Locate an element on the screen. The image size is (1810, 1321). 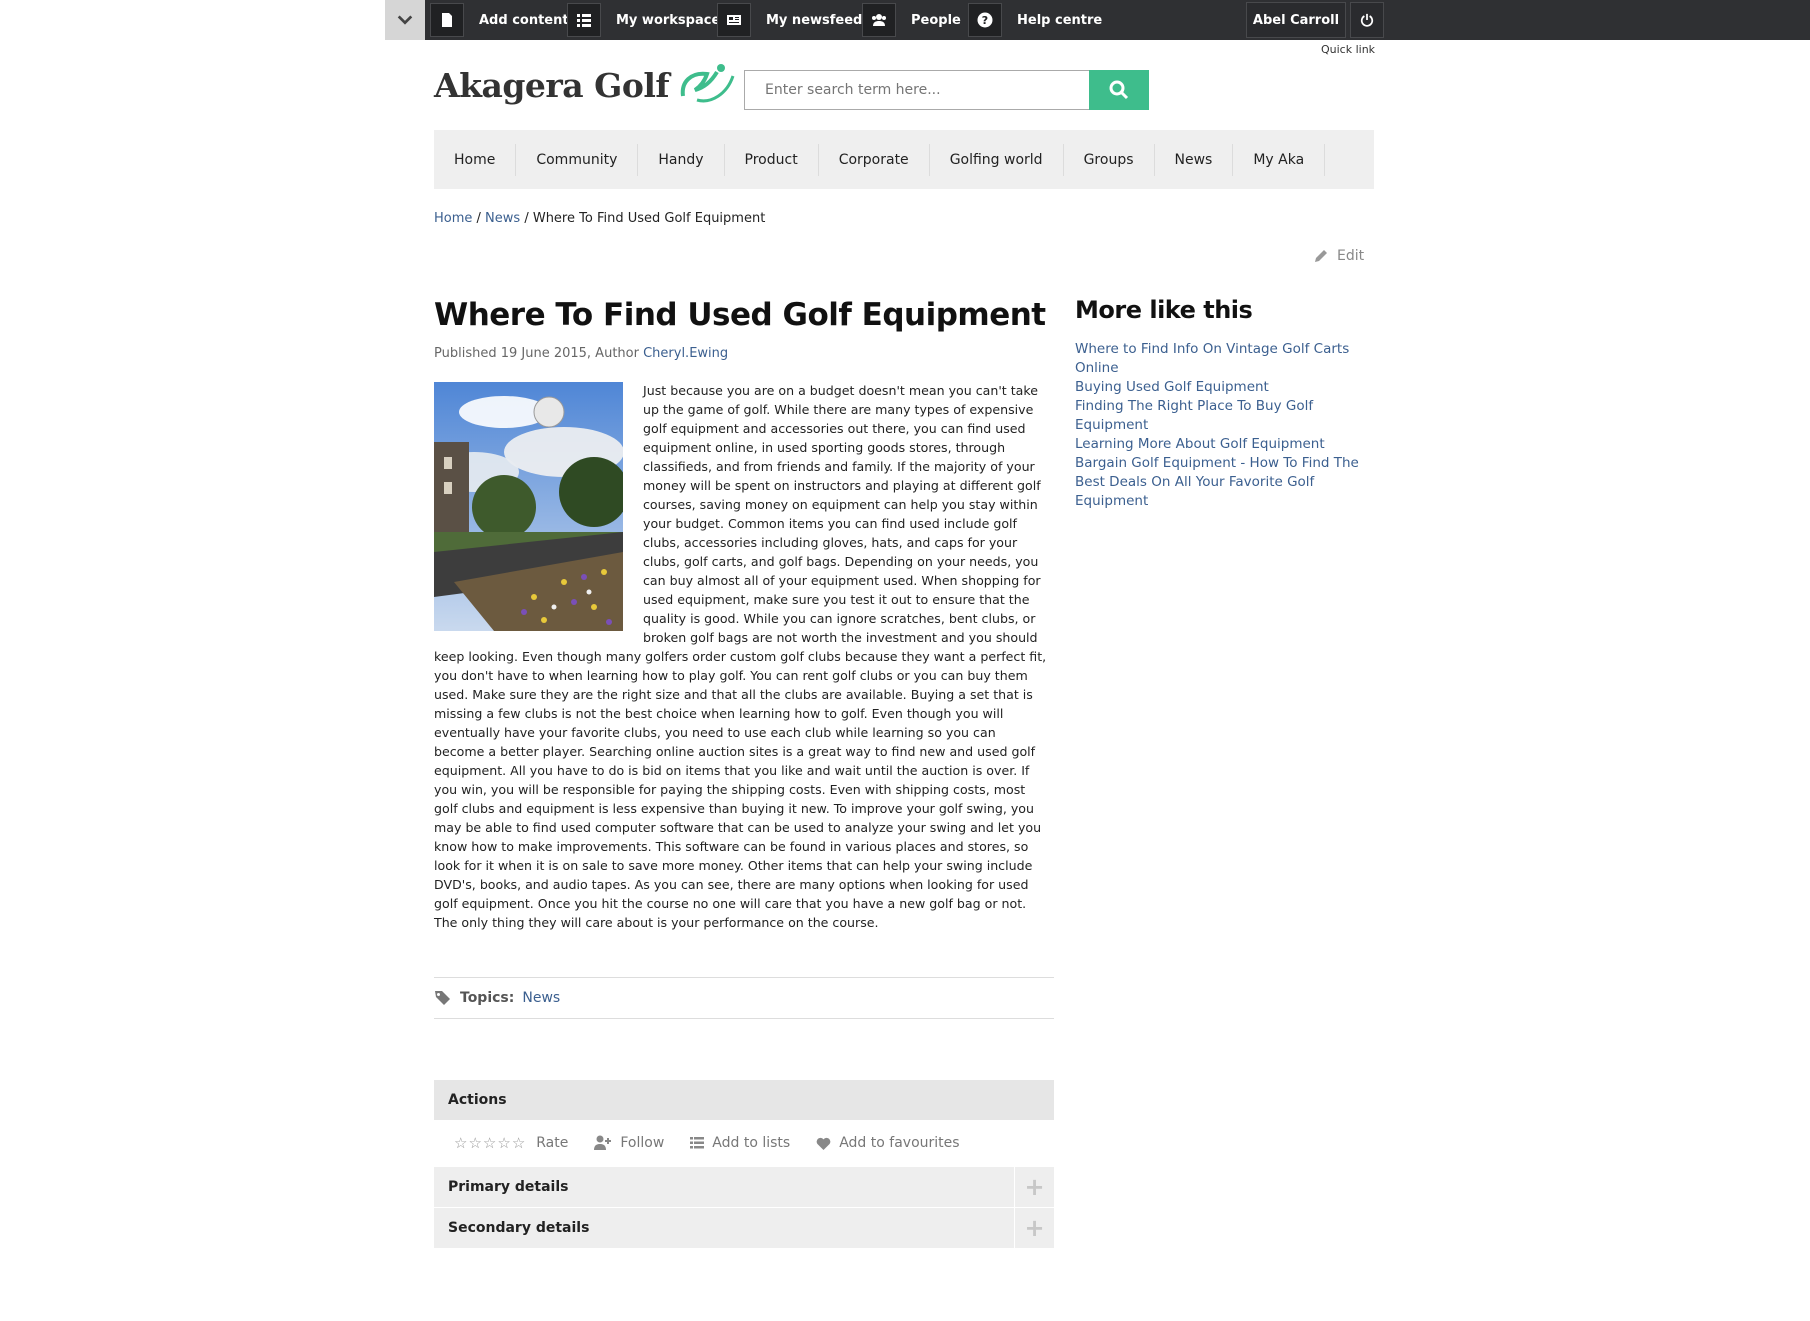
search-button is located at coordinates (1119, 90).